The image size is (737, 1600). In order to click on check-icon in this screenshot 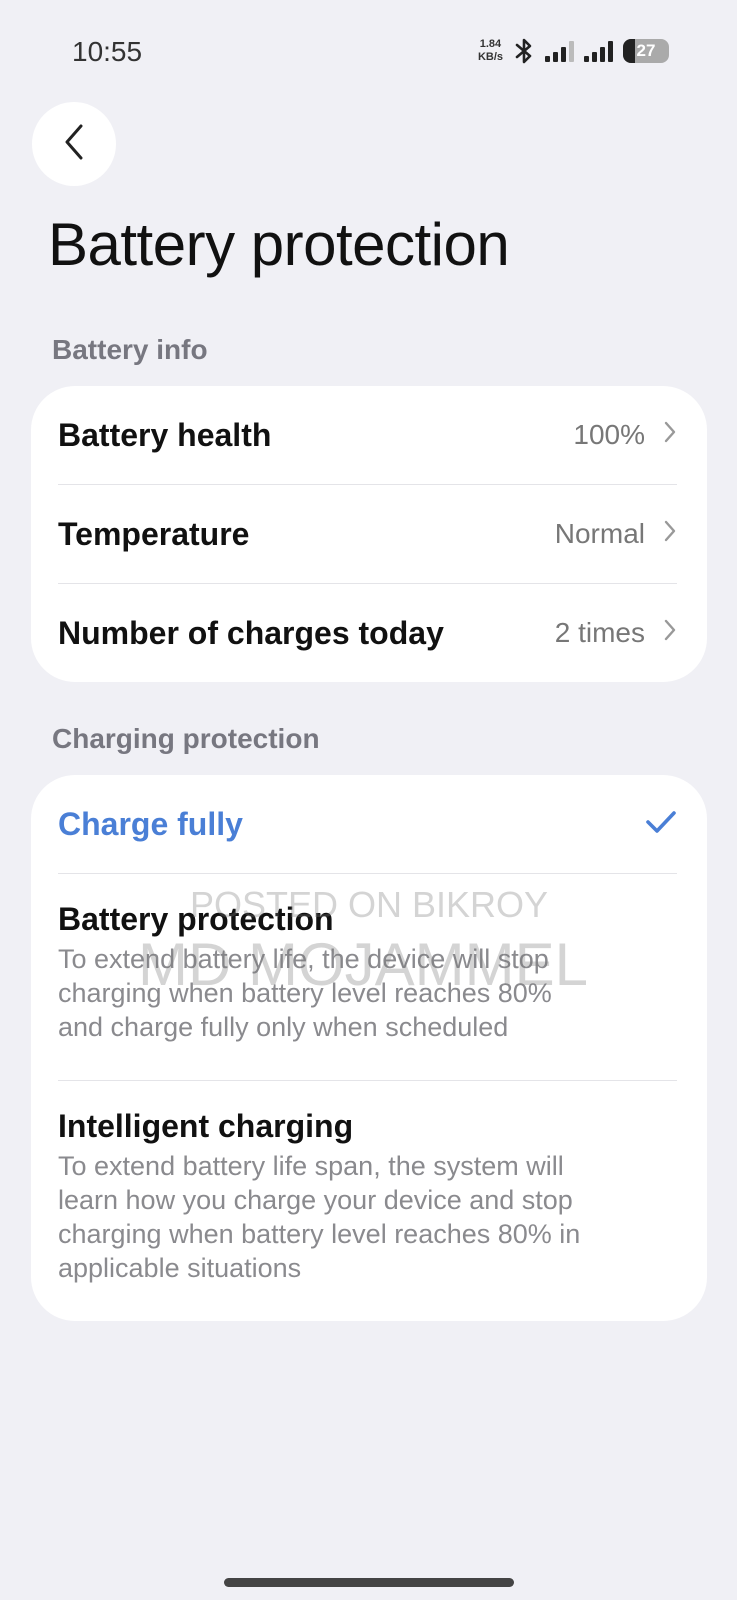, I will do `click(661, 824)`.